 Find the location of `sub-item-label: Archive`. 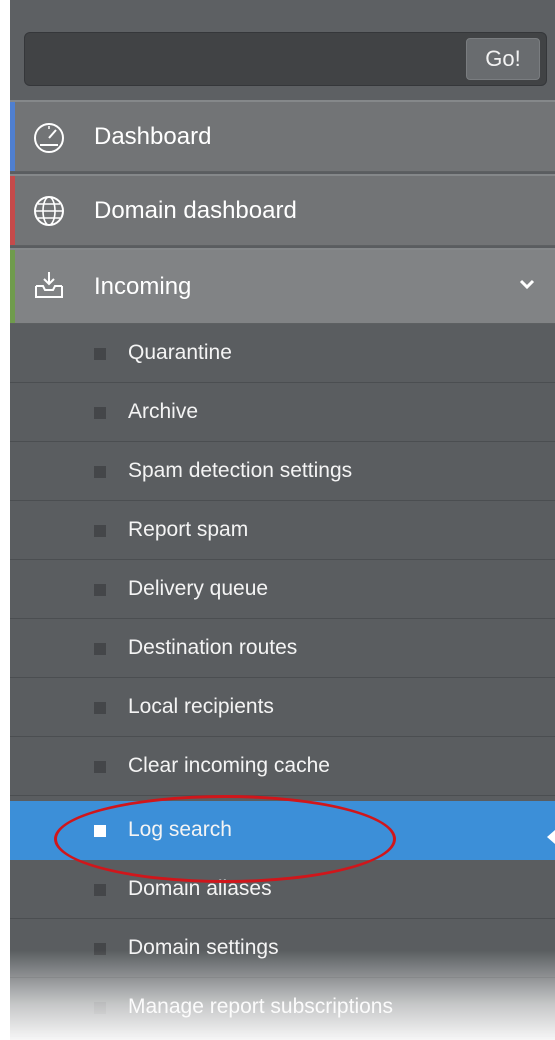

sub-item-label: Archive is located at coordinates (163, 411).